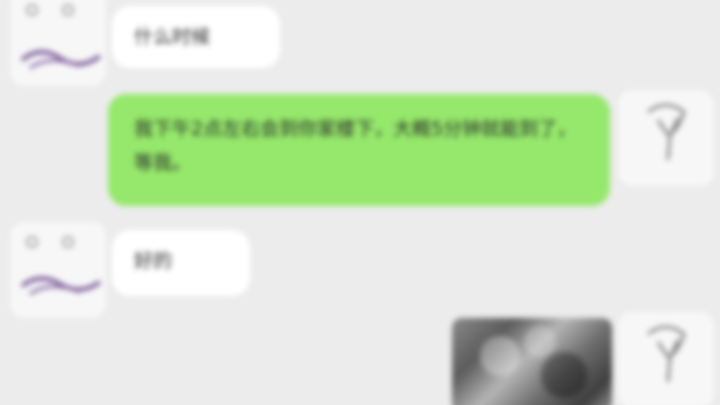 The image size is (720, 405). I want to click on message-bubble-incoming: 好的, so click(181, 263).